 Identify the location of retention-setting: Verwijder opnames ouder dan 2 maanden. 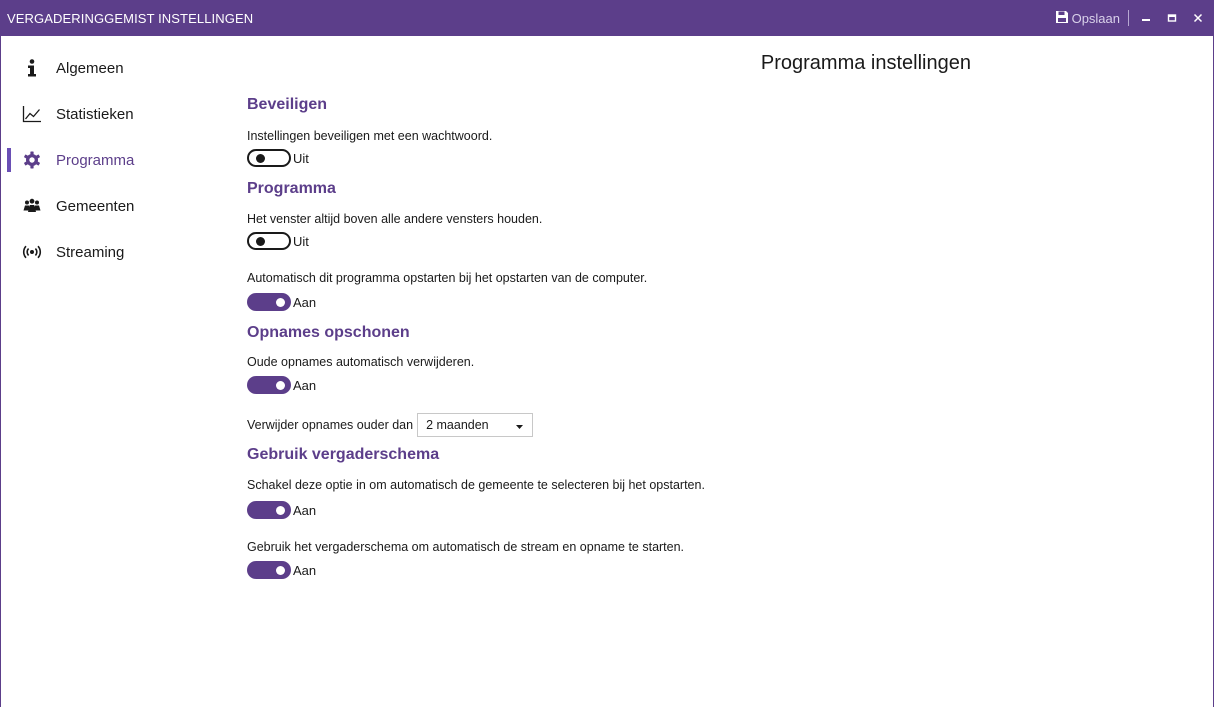
(390, 425).